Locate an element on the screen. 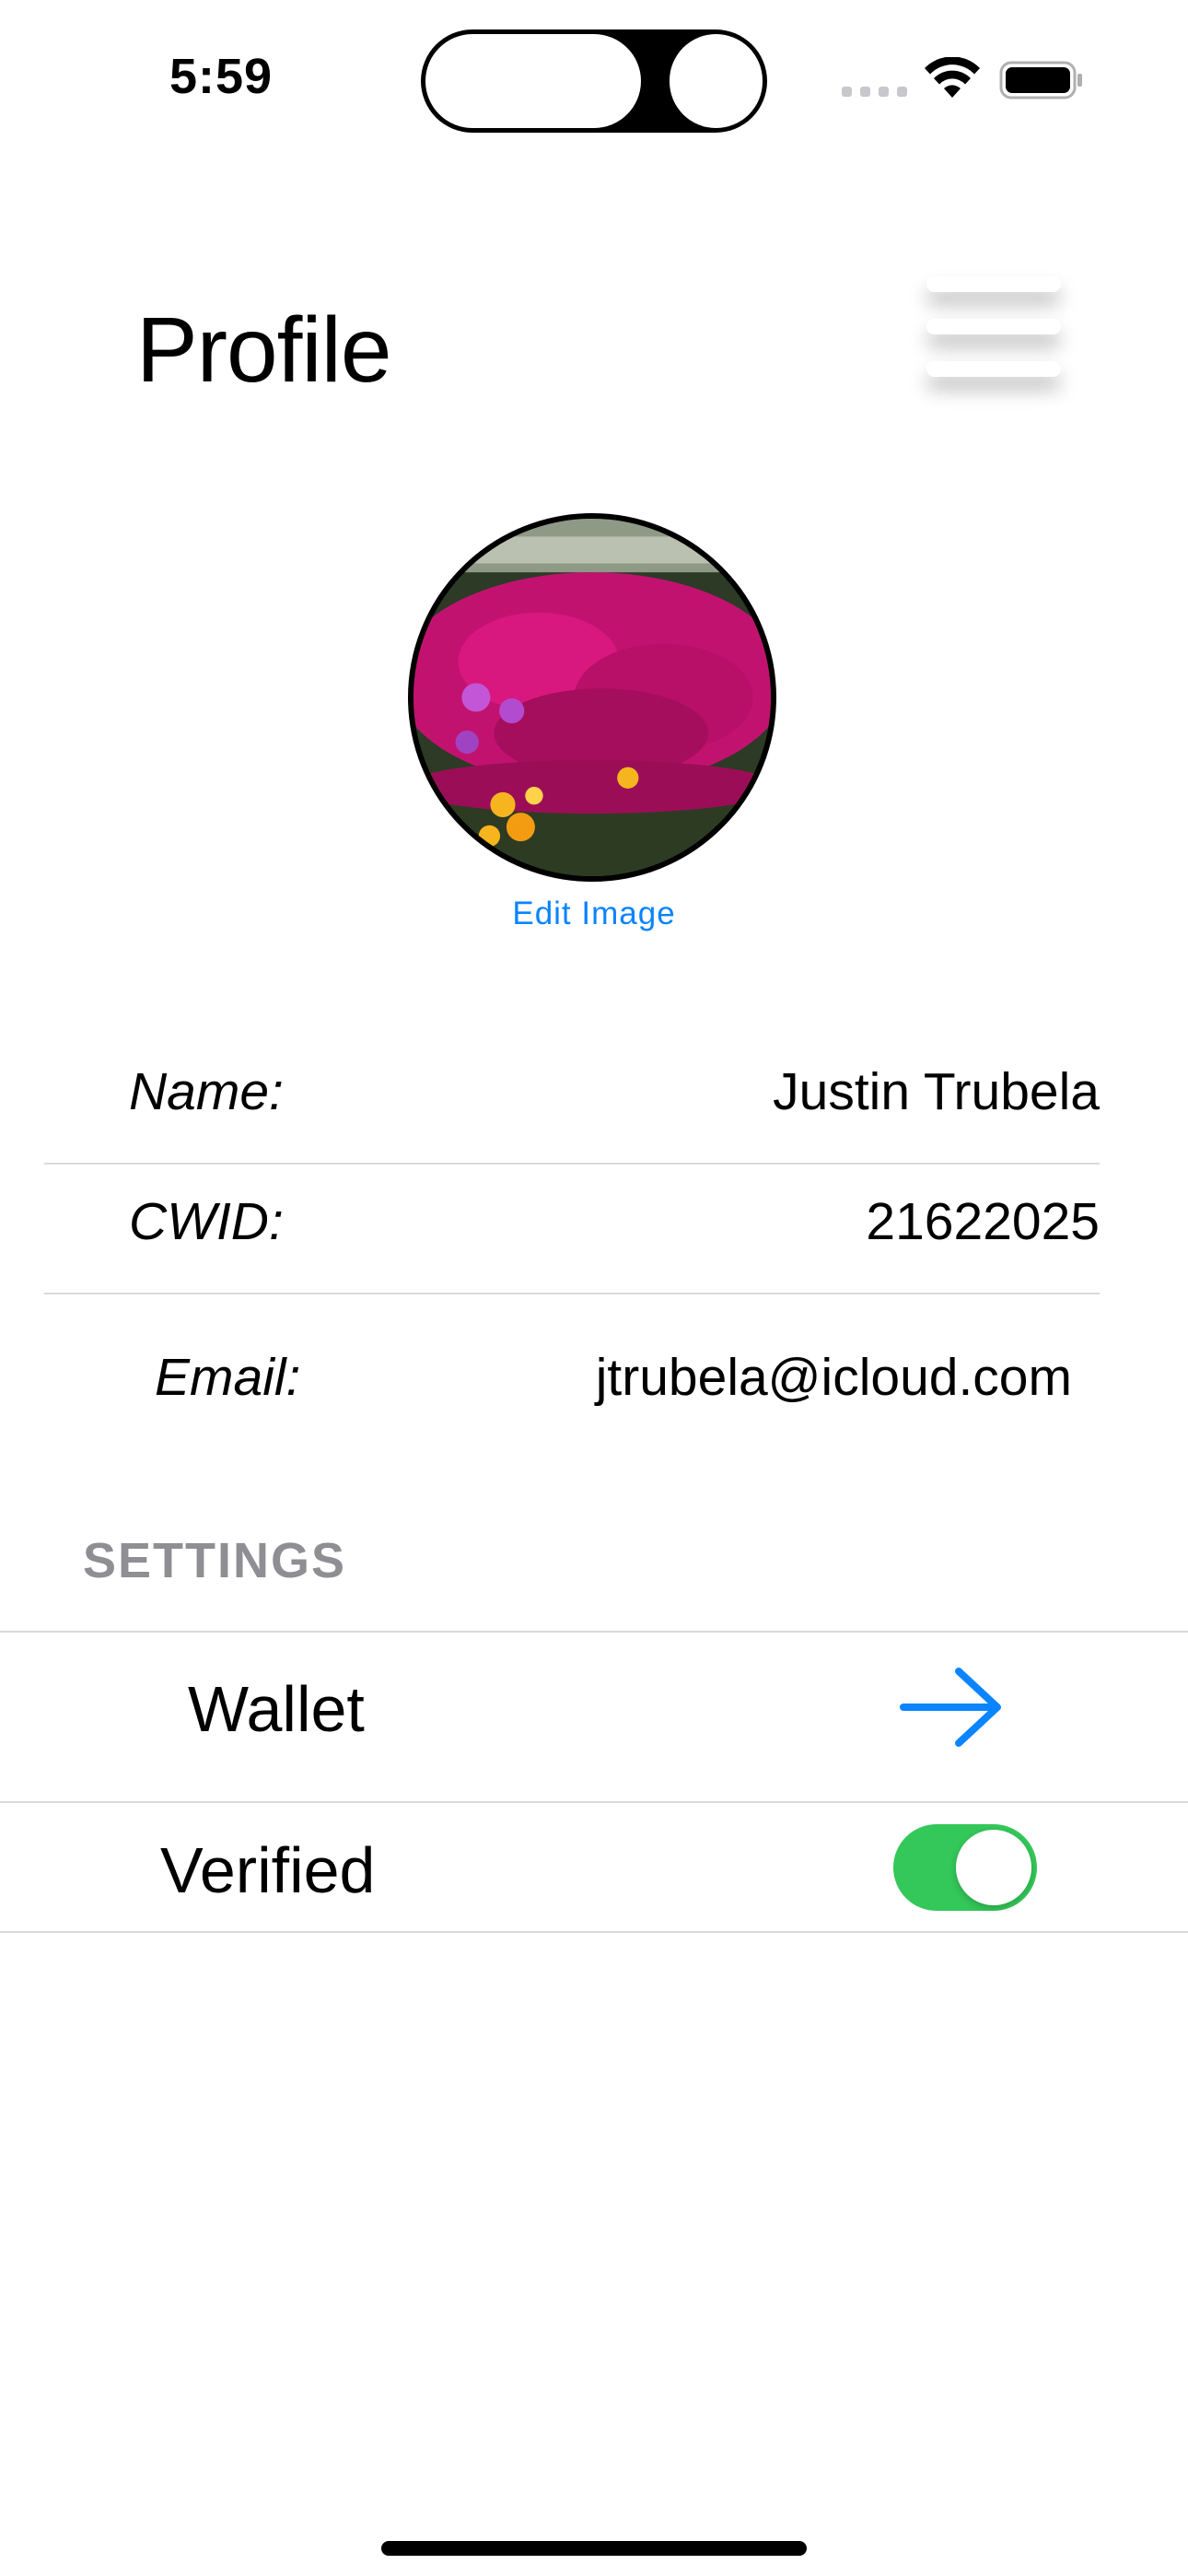  home-indicator is located at coordinates (594, 2548).